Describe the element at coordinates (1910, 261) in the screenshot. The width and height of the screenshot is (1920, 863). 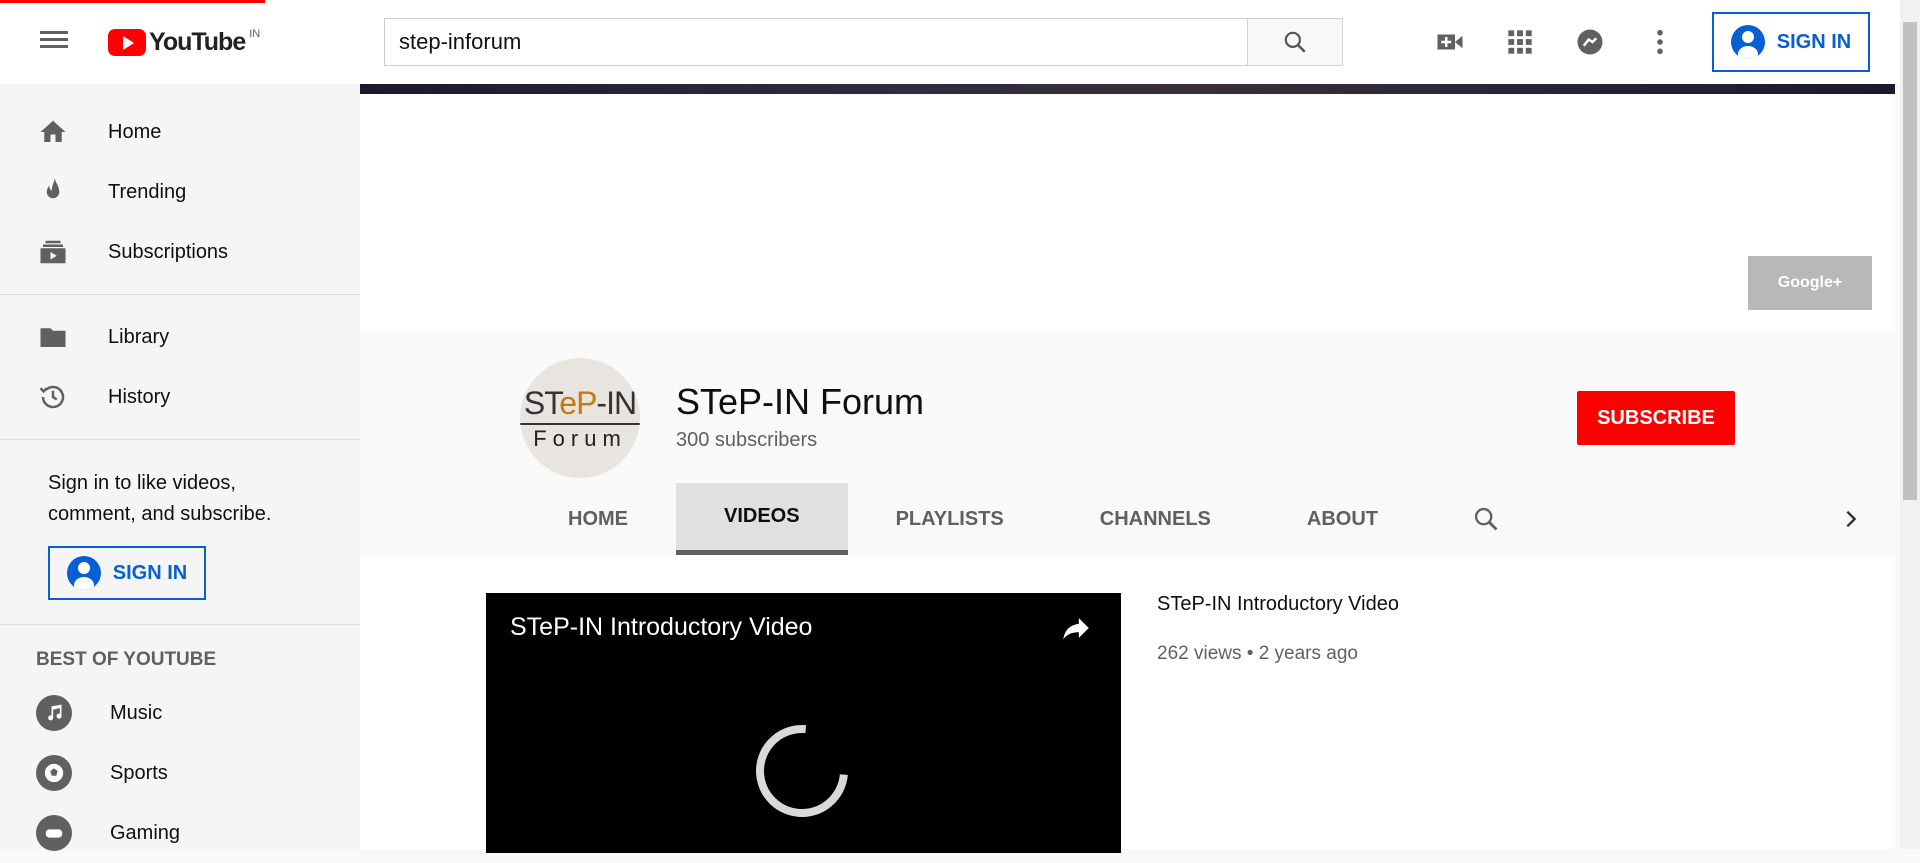
I see `scrollbar-thumb` at that location.